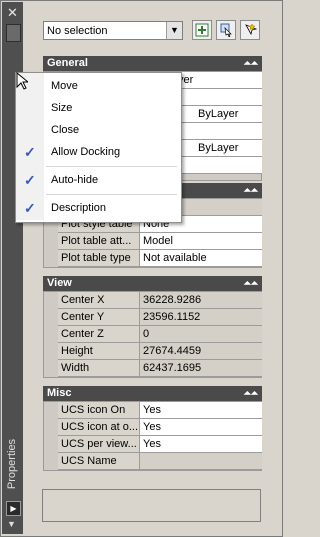 The image size is (320, 537). Describe the element at coordinates (13, 508) in the screenshot. I see `expand-icon: ▶` at that location.